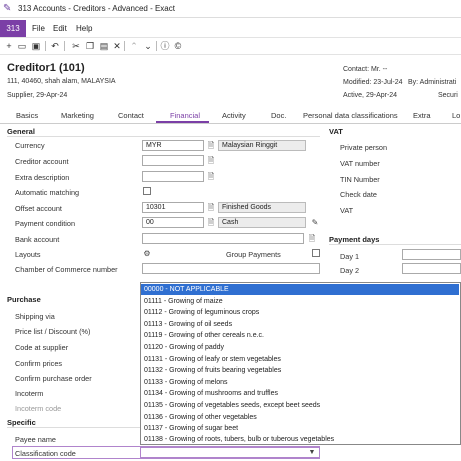 This screenshot has height=461, width=461. What do you see at coordinates (38, 408) in the screenshot?
I see `incoterm-code-label: Incoterm code` at bounding box center [38, 408].